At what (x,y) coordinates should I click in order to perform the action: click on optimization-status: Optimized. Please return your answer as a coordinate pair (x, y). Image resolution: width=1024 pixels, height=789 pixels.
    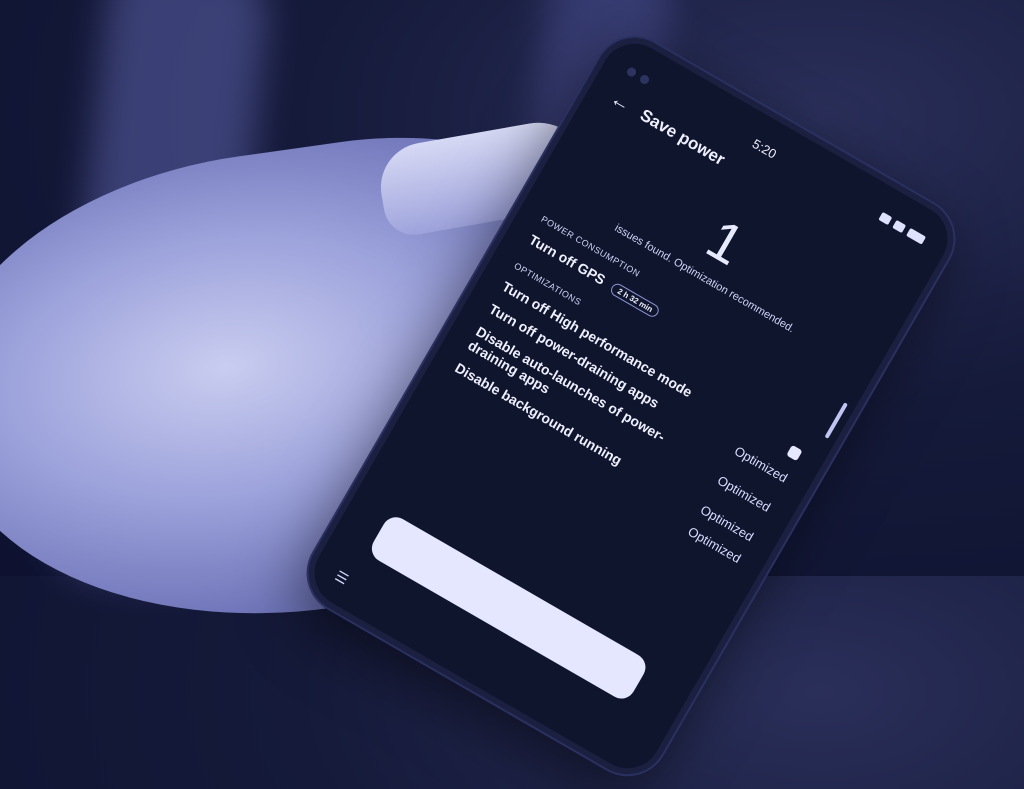
    Looking at the image, I should click on (744, 493).